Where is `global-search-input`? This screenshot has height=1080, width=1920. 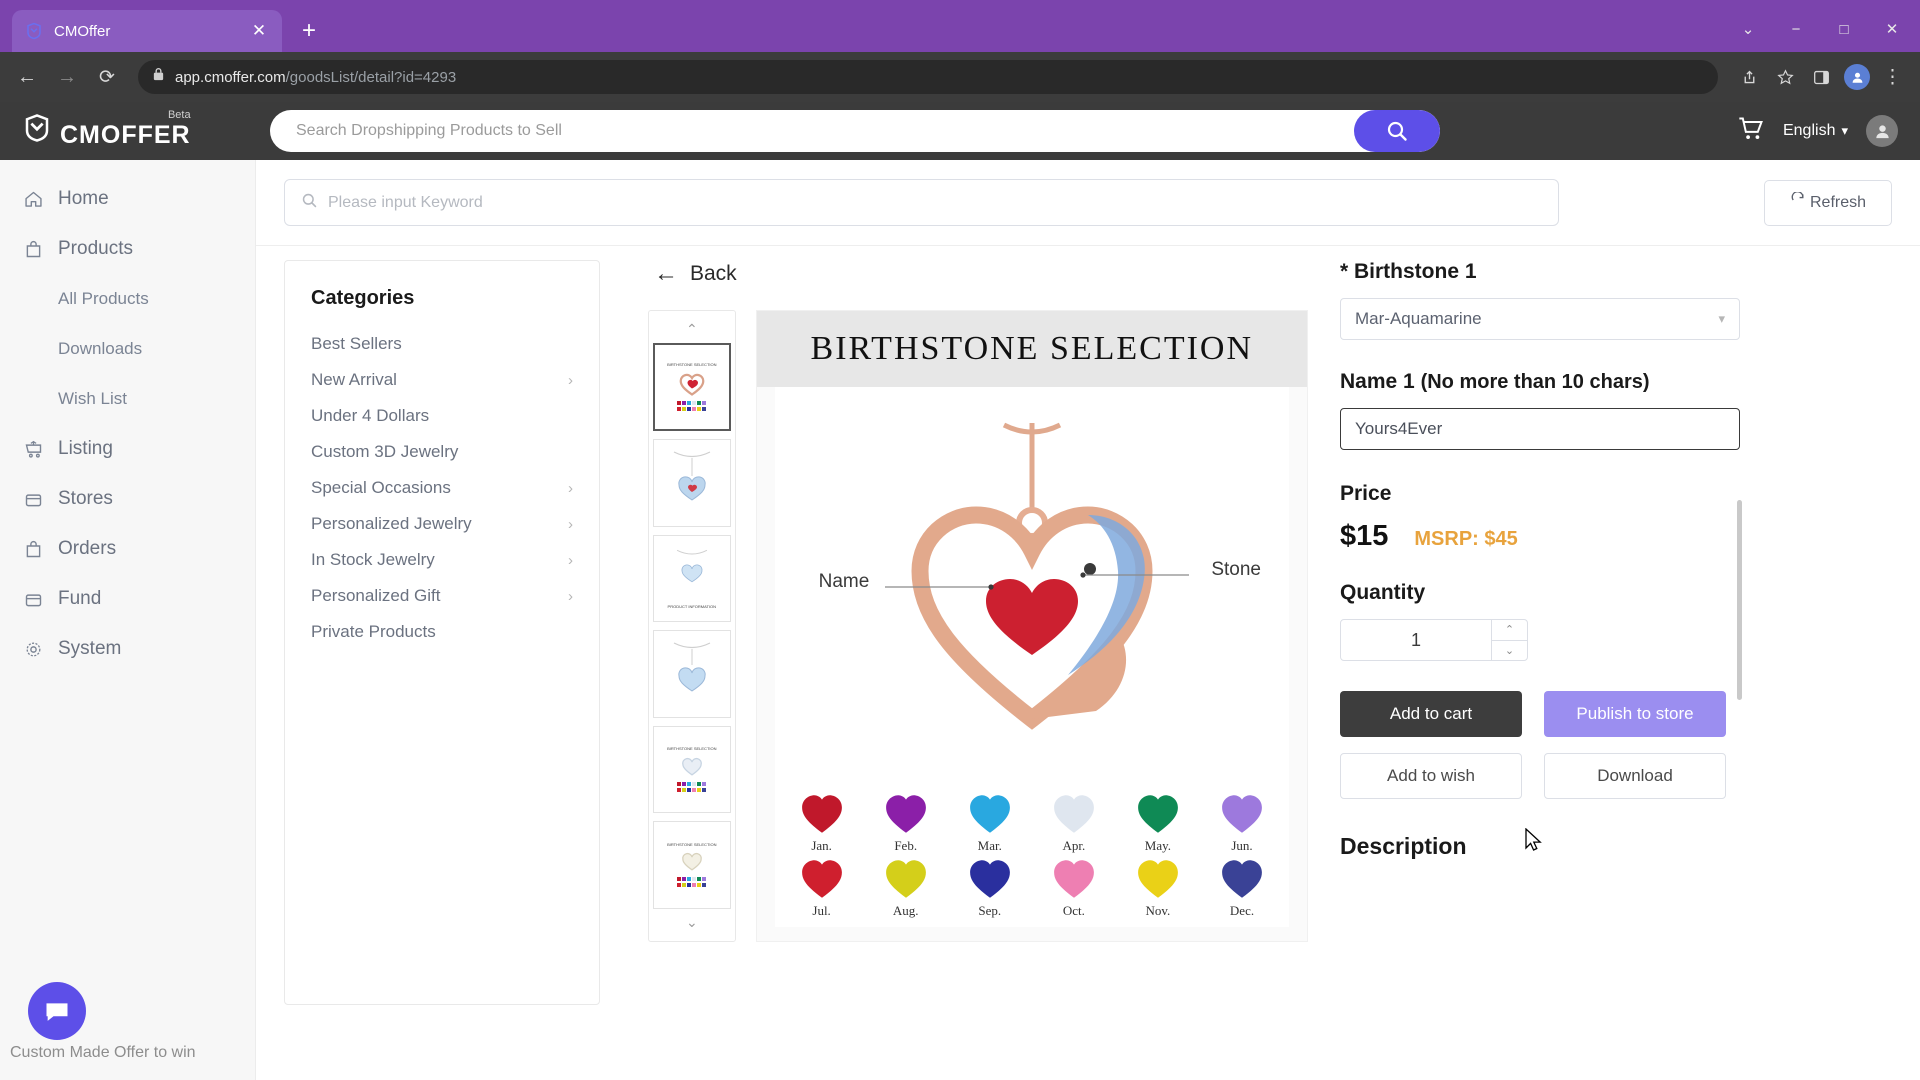 global-search-input is located at coordinates (812, 131).